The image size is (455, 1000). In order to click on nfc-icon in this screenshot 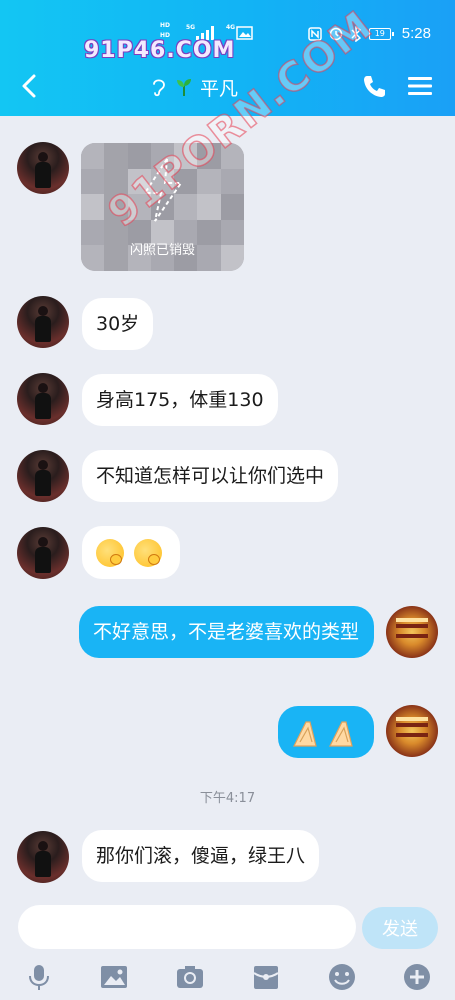, I will do `click(315, 33)`.